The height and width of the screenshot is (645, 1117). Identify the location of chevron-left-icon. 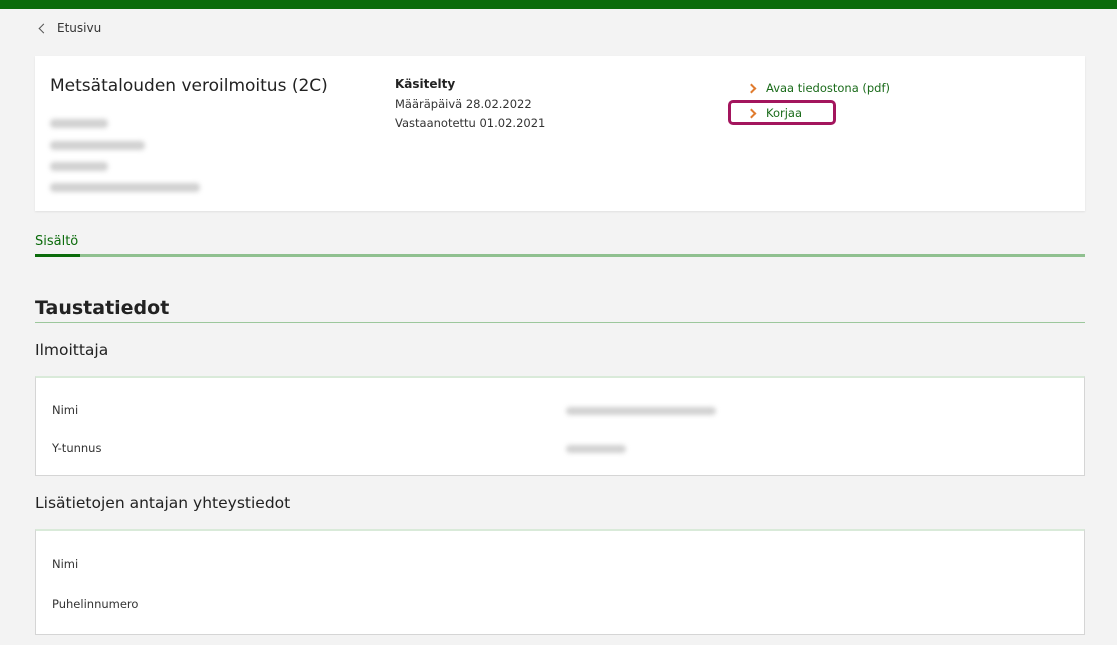
(43, 28).